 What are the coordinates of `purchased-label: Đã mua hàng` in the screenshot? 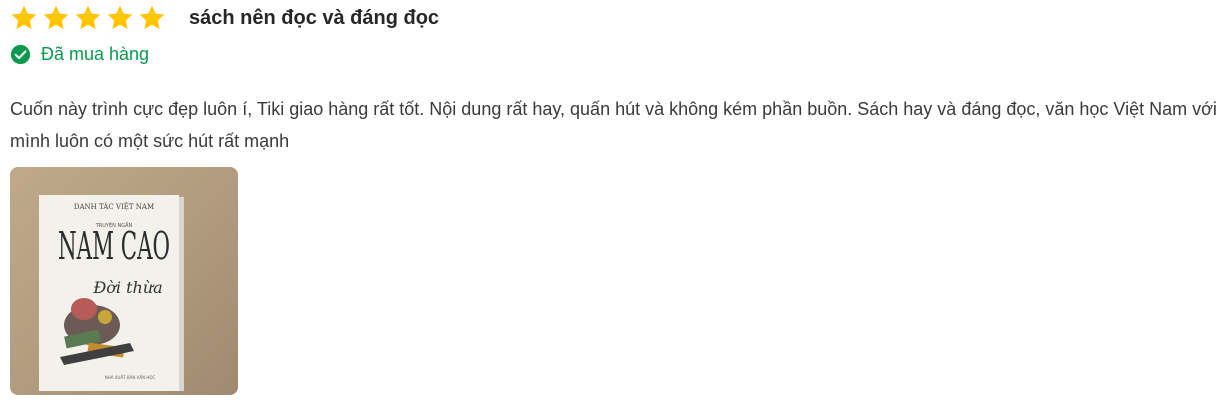 It's located at (95, 54).